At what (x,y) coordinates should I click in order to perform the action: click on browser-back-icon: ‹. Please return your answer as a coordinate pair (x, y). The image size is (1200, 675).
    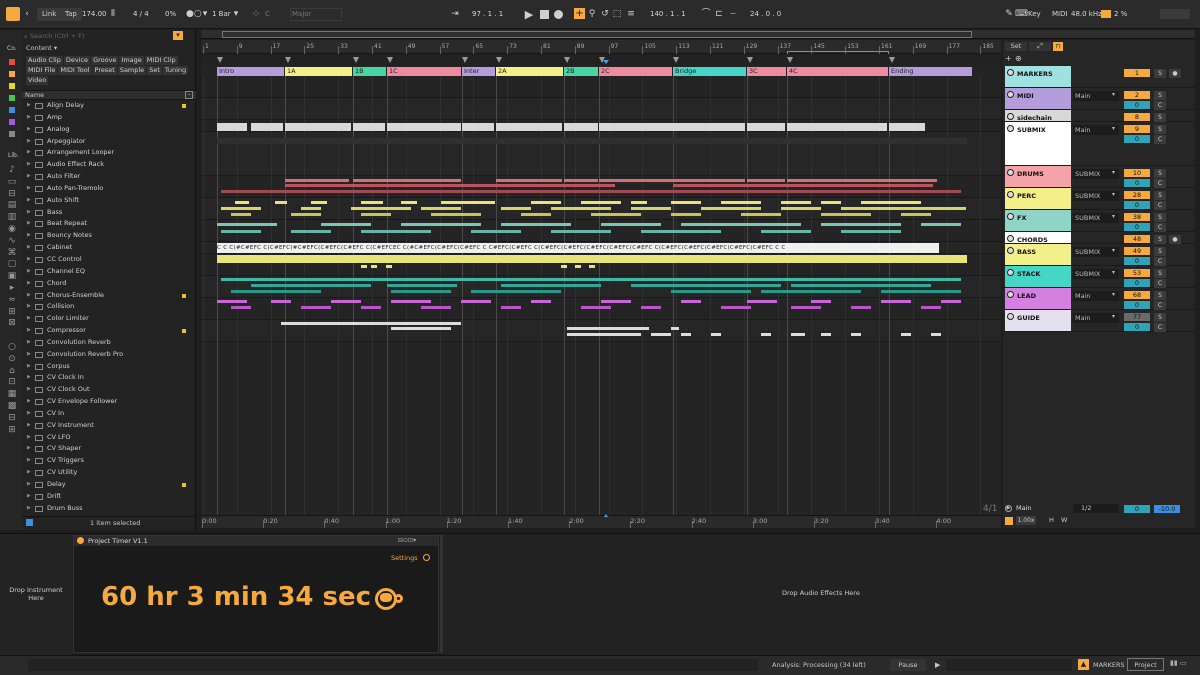
    Looking at the image, I should click on (25, 36).